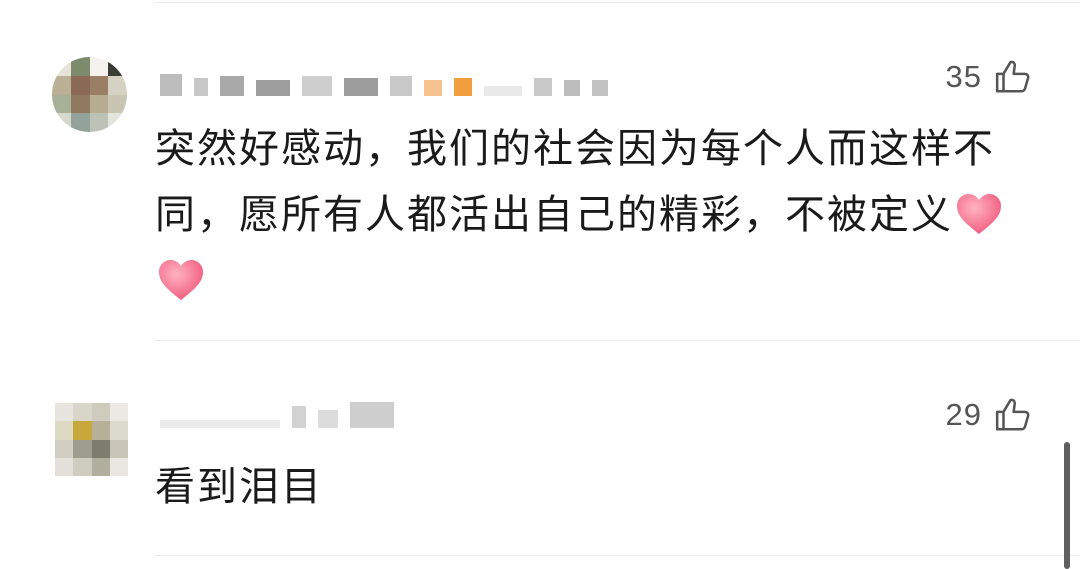 The width and height of the screenshot is (1080, 569). I want to click on like-button: 29, so click(989, 415).